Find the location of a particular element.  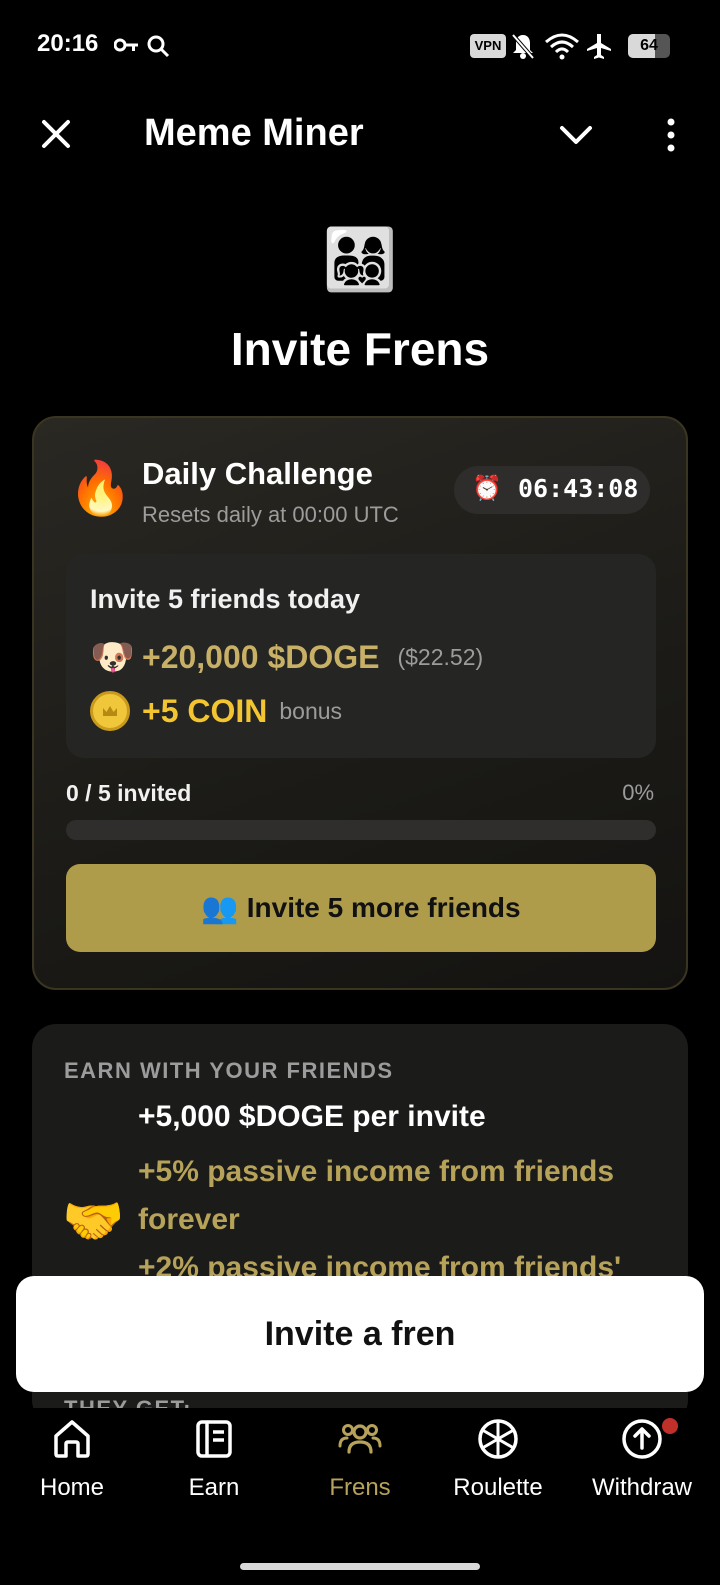

notebook-icon is located at coordinates (214, 1439).